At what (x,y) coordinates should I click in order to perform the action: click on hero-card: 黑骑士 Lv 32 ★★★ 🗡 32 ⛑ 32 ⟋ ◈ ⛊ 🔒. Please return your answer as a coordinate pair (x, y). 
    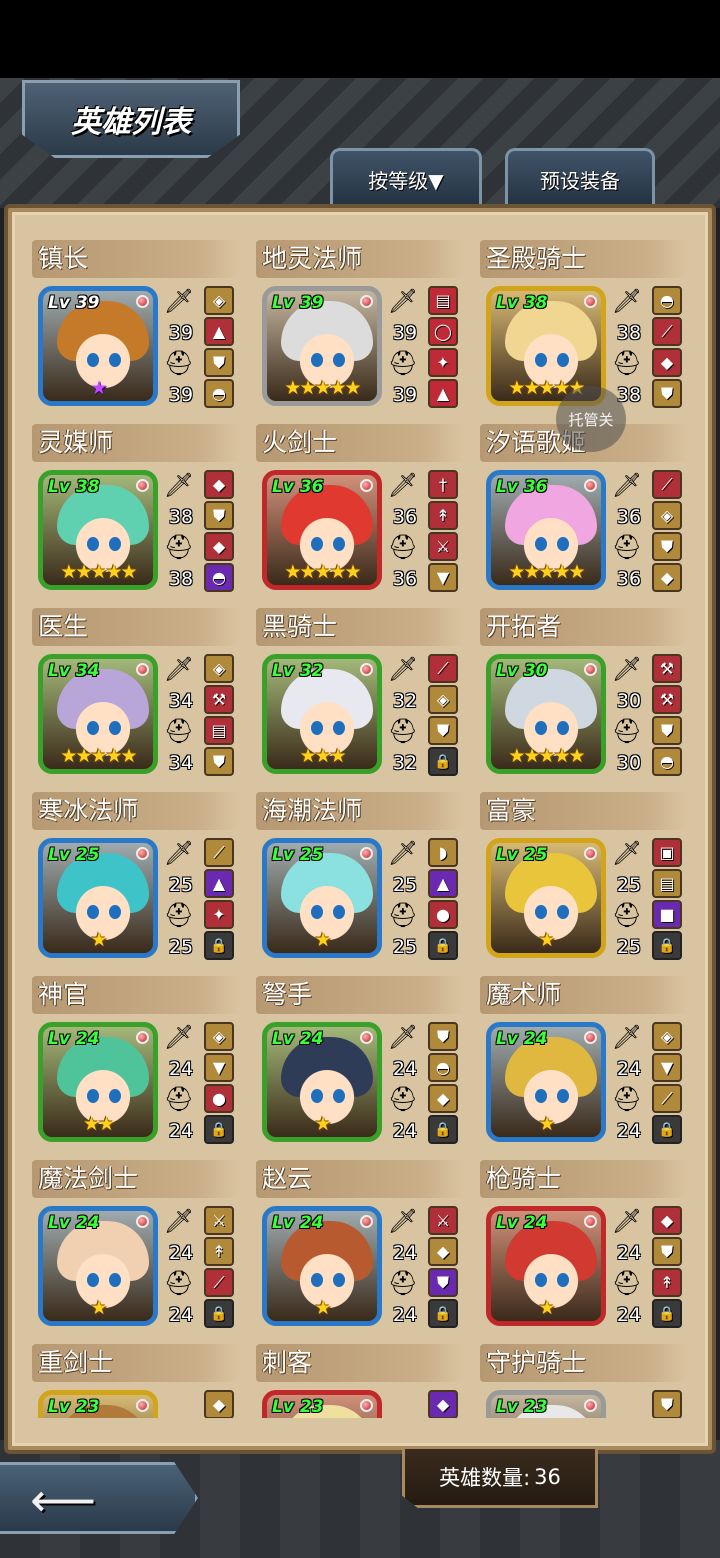
    Looking at the image, I should click on (360, 696).